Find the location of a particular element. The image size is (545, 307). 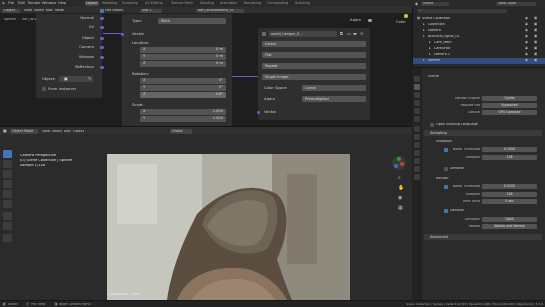

socket-color-out is located at coordinates (406, 16).